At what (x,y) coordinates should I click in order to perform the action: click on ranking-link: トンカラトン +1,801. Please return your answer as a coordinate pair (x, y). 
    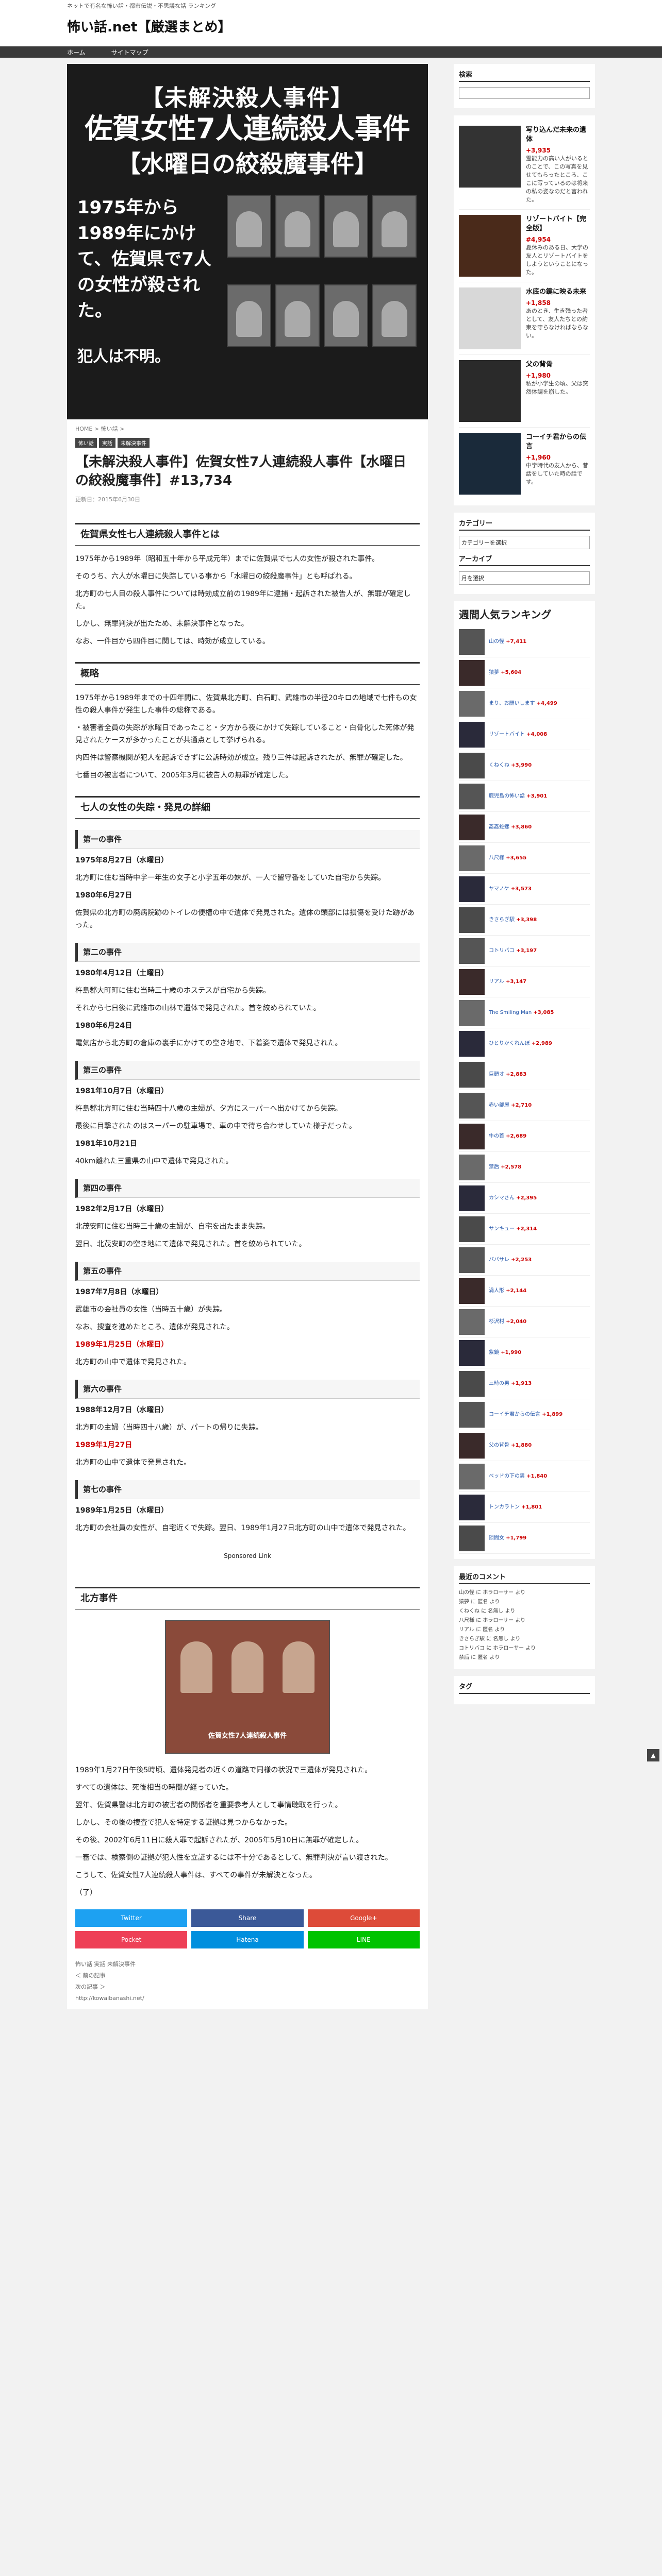
    Looking at the image, I should click on (515, 1508).